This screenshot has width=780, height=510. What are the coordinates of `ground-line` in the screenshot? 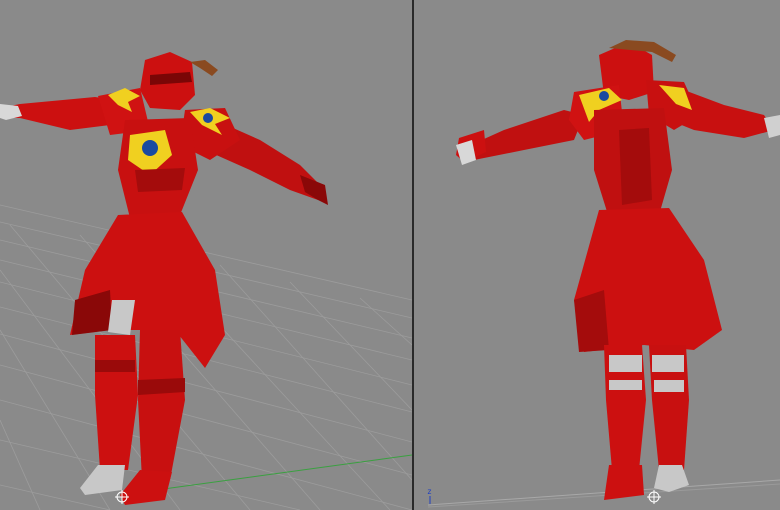 It's located at (603, 492).